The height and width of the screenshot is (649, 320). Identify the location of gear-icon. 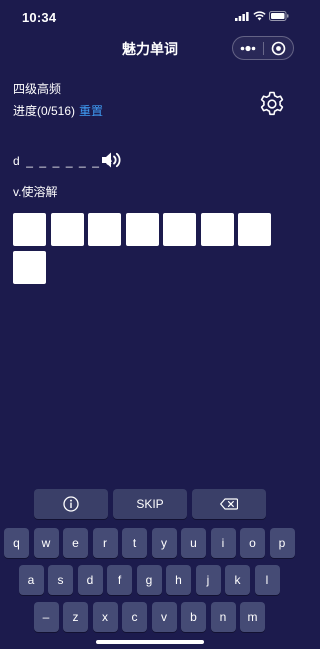
(272, 104).